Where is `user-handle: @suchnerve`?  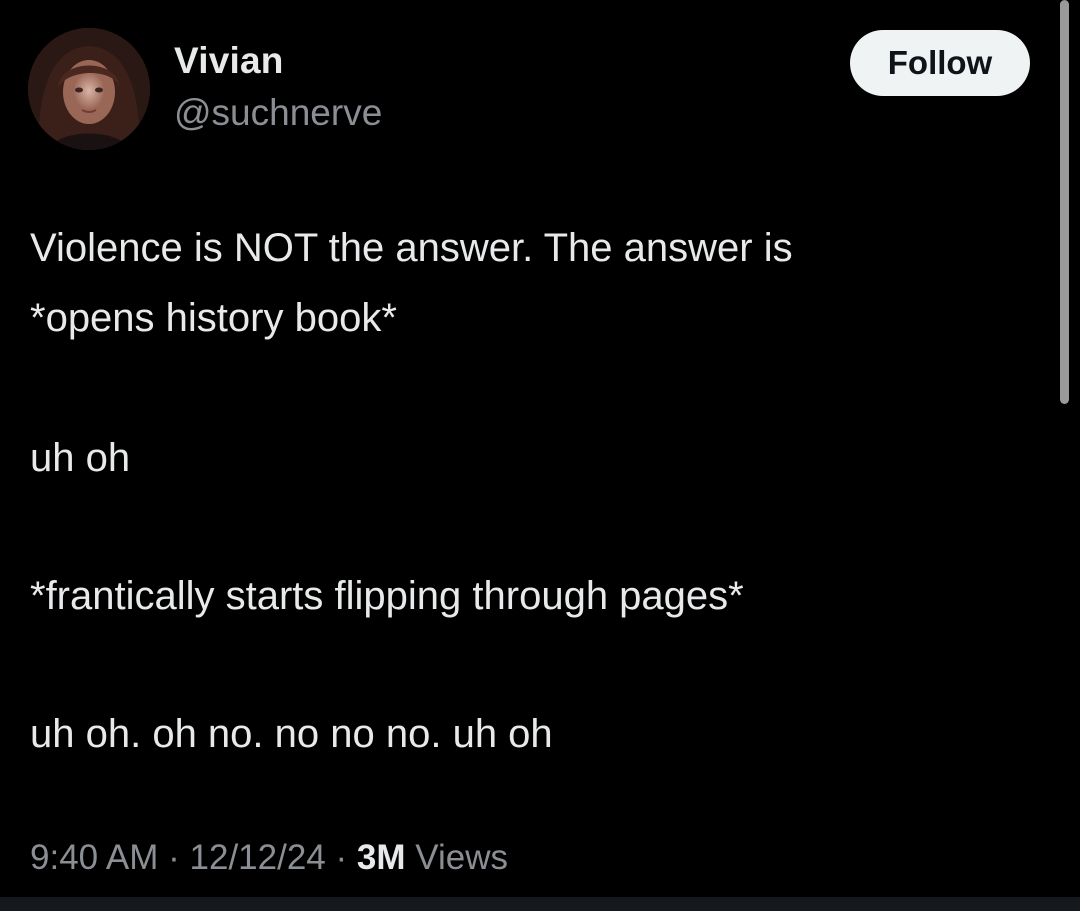
user-handle: @suchnerve is located at coordinates (278, 113).